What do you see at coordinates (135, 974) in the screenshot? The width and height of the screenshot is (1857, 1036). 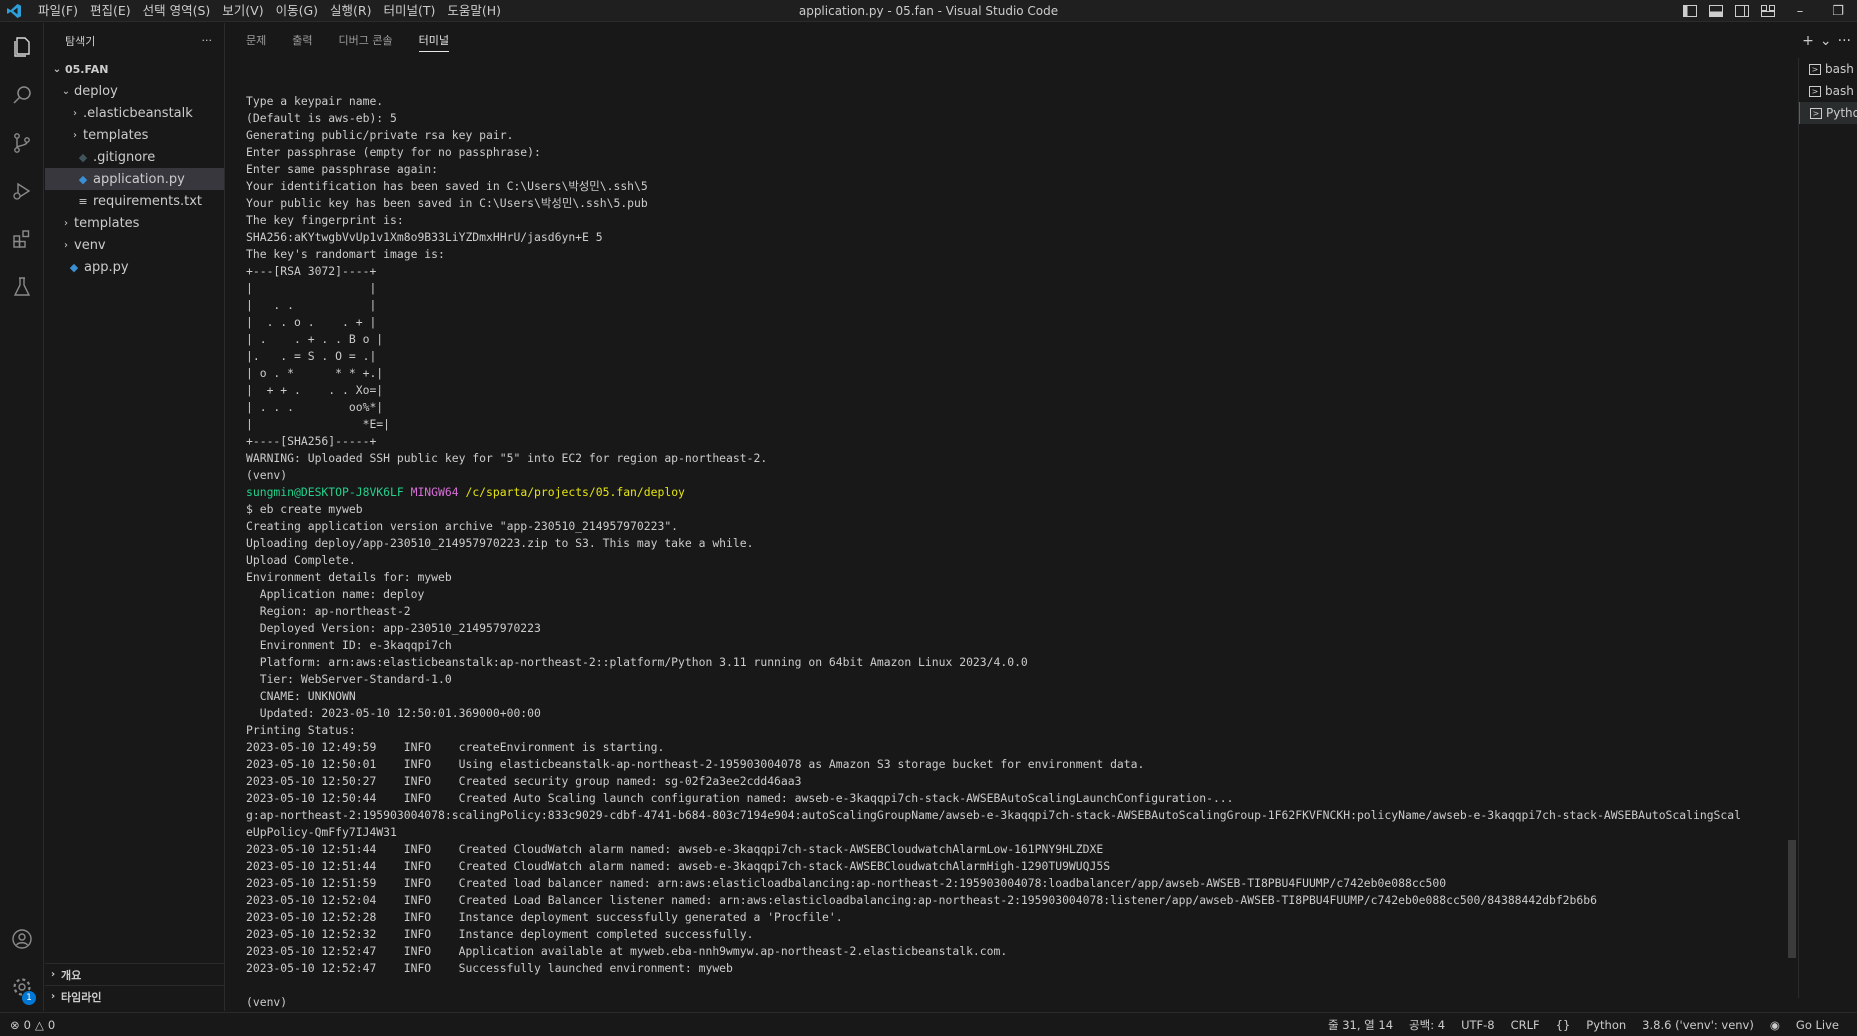 I see `outline-section: › 개요` at bounding box center [135, 974].